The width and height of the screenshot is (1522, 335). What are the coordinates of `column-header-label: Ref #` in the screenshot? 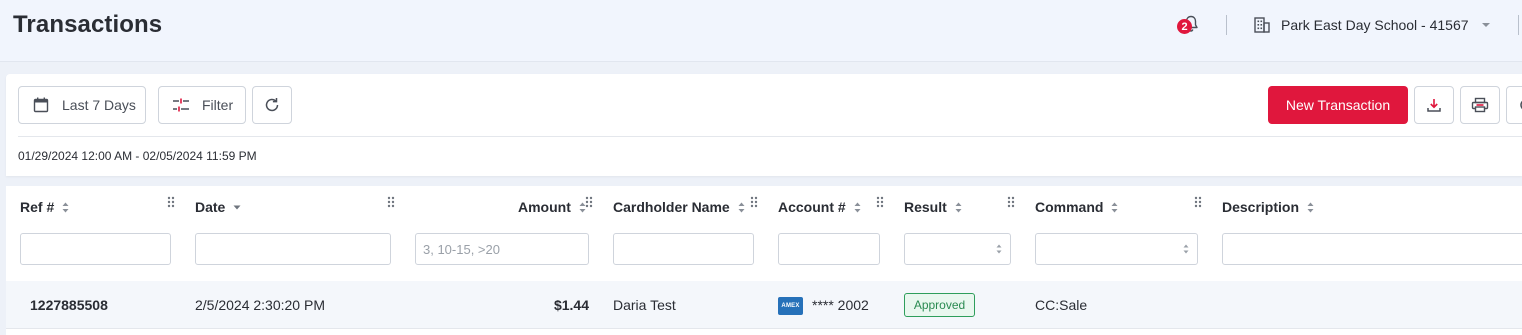 It's located at (37, 207).